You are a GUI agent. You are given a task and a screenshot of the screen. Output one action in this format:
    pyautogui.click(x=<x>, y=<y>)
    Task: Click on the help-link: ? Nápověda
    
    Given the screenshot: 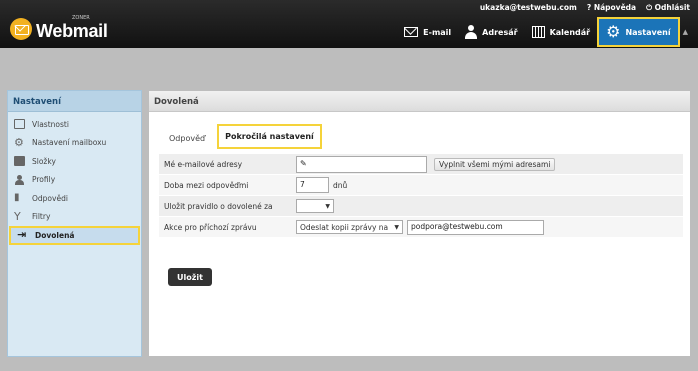 What is the action you would take?
    pyautogui.click(x=611, y=8)
    